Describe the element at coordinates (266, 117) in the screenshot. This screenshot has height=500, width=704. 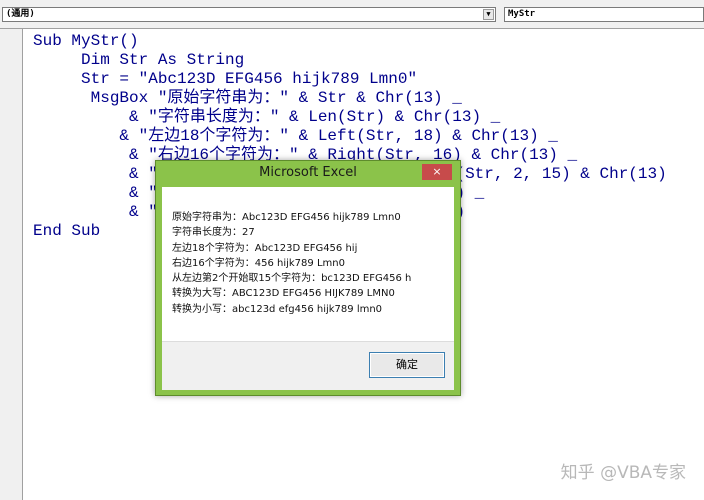
I see `code-line: & "字符串长度为：" & Len(Str) & Chr(13) _` at that location.